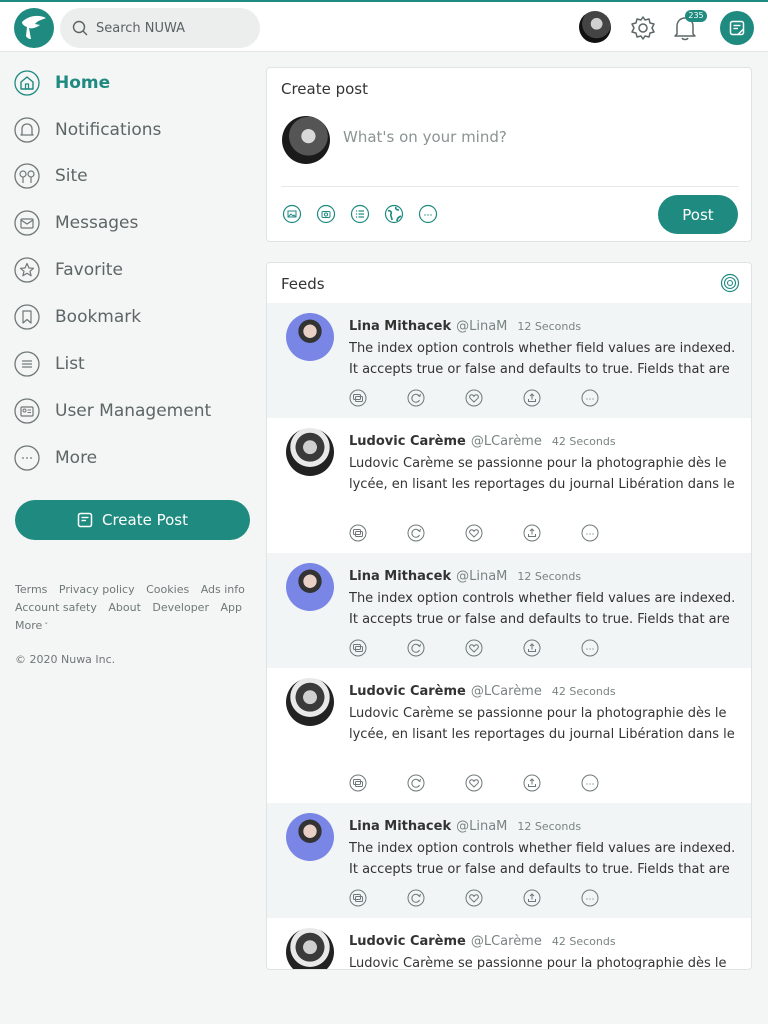 The image size is (768, 1024). What do you see at coordinates (31, 625) in the screenshot?
I see `footer-link-more: More ˇ` at bounding box center [31, 625].